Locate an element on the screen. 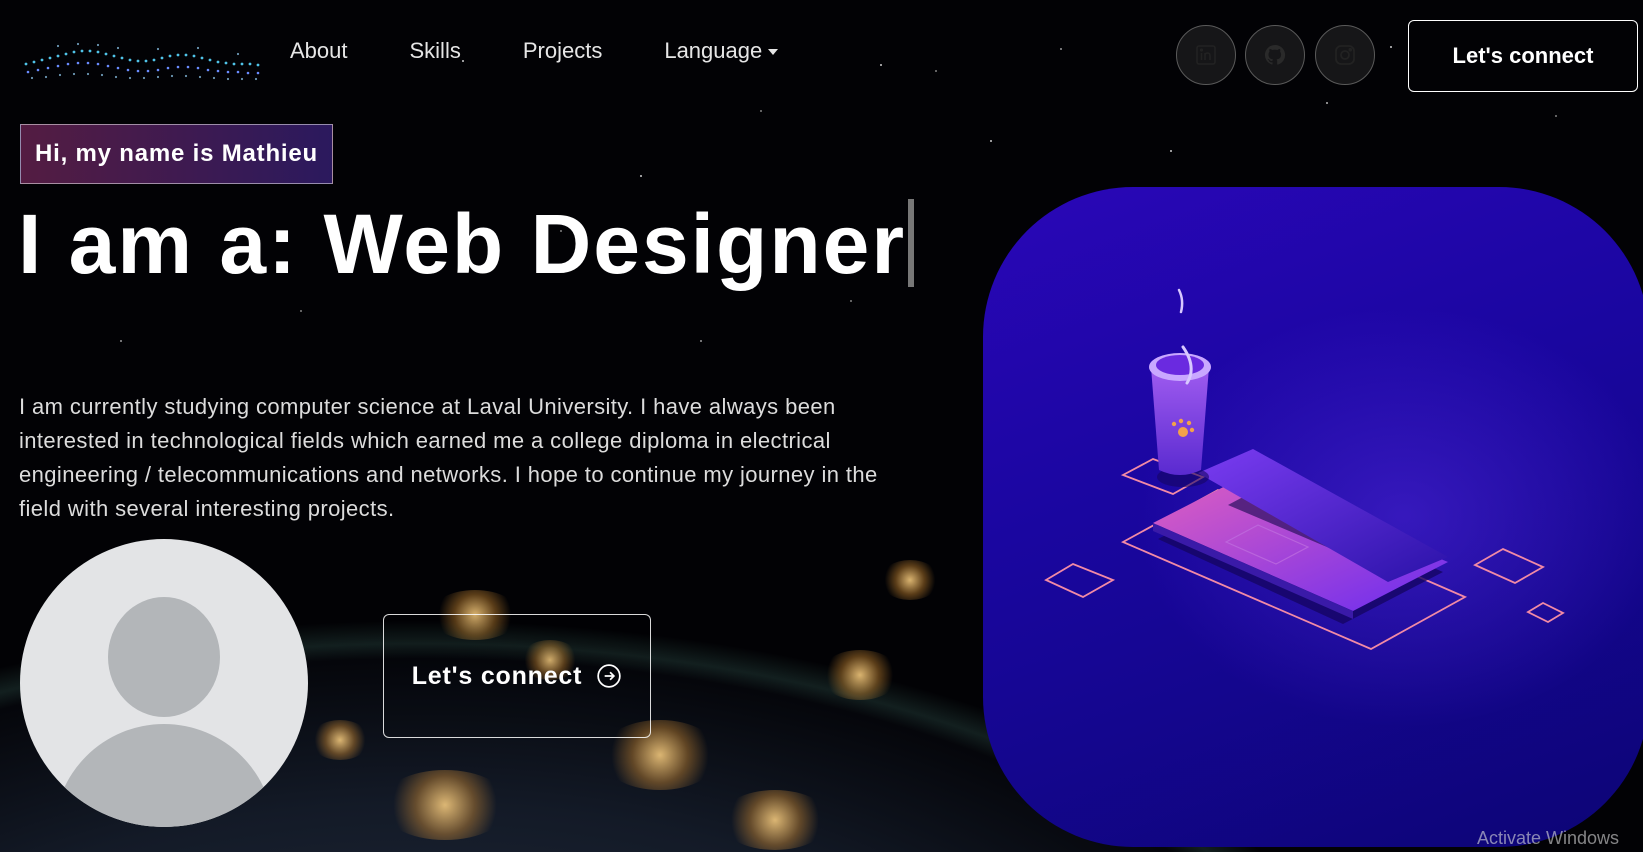 This screenshot has height=852, width=1643. nav-link-projects: Projects is located at coordinates (562, 51).